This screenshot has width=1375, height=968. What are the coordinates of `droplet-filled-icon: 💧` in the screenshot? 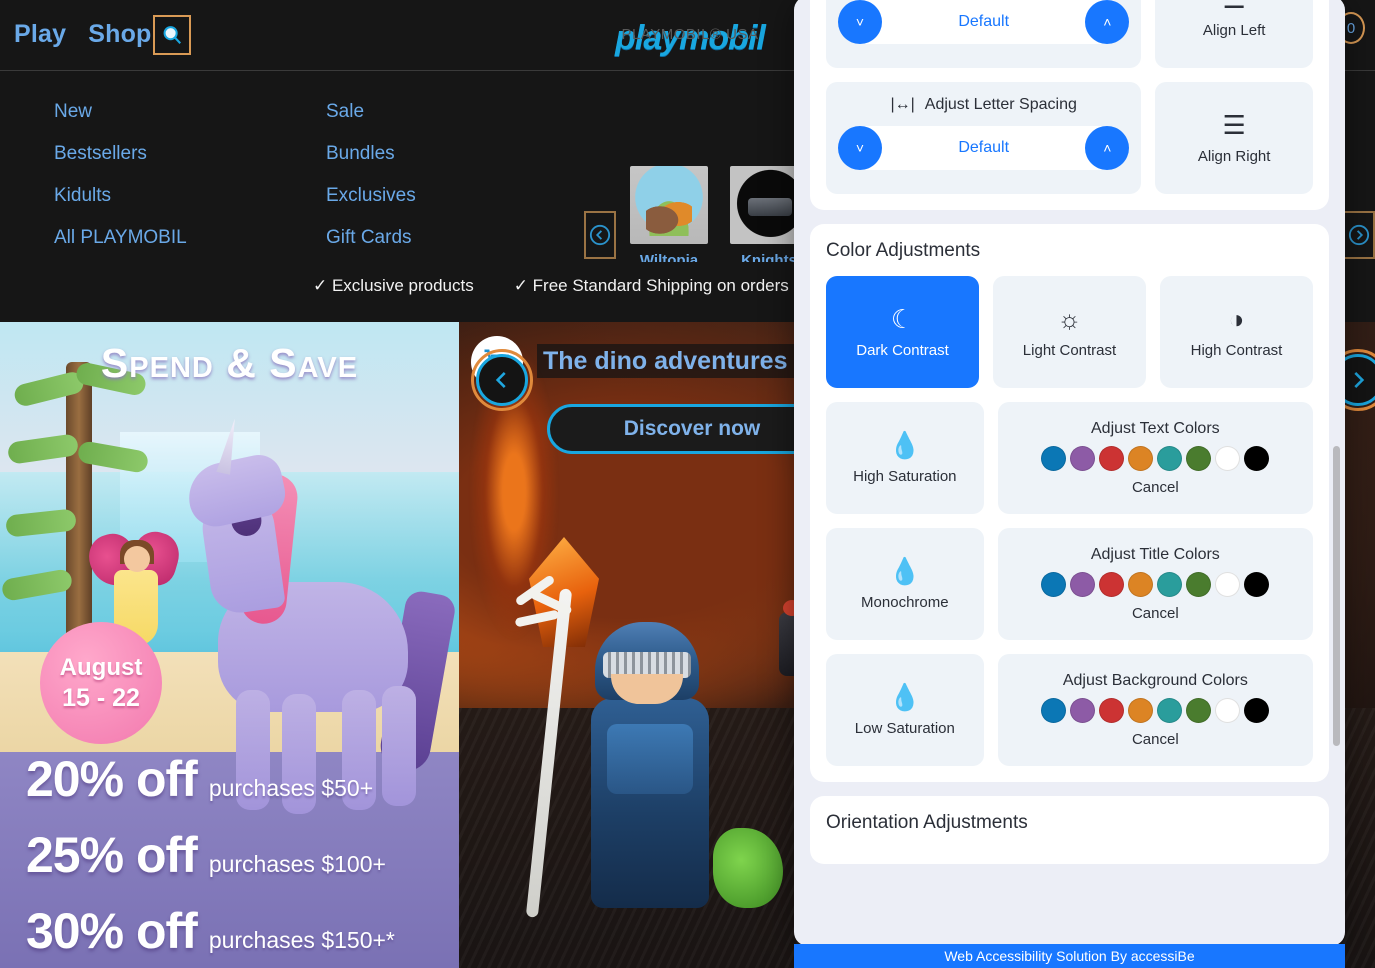 It's located at (905, 444).